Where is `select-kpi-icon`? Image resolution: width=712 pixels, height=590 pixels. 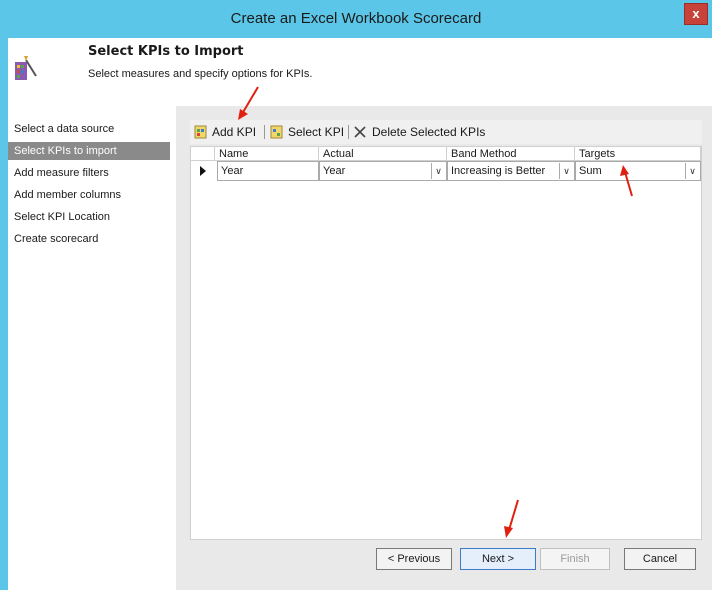
select-kpi-icon is located at coordinates (276, 132).